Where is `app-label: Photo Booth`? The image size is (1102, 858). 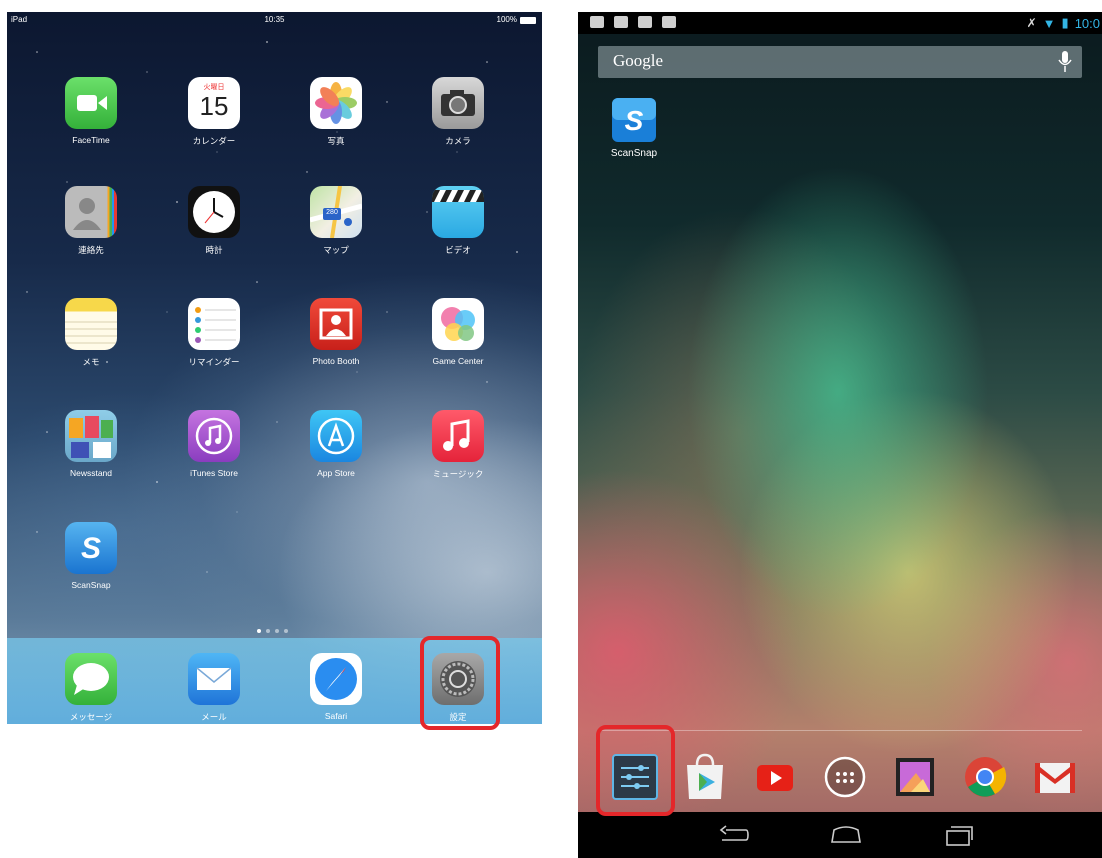
app-label: Photo Booth is located at coordinates (336, 361).